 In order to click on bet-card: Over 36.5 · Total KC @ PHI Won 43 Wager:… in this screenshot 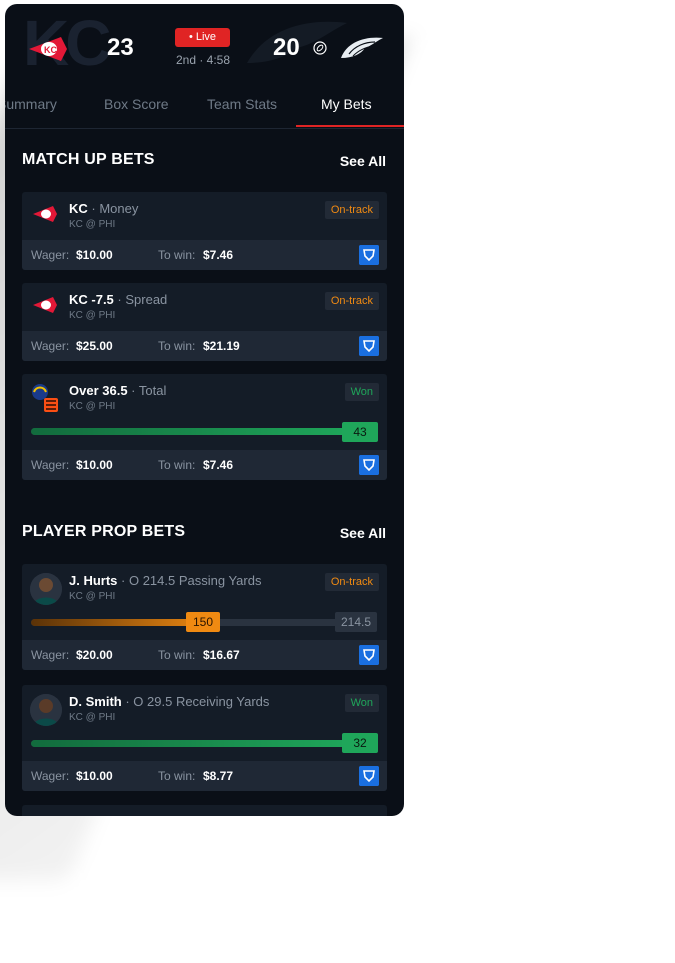, I will do `click(204, 427)`.